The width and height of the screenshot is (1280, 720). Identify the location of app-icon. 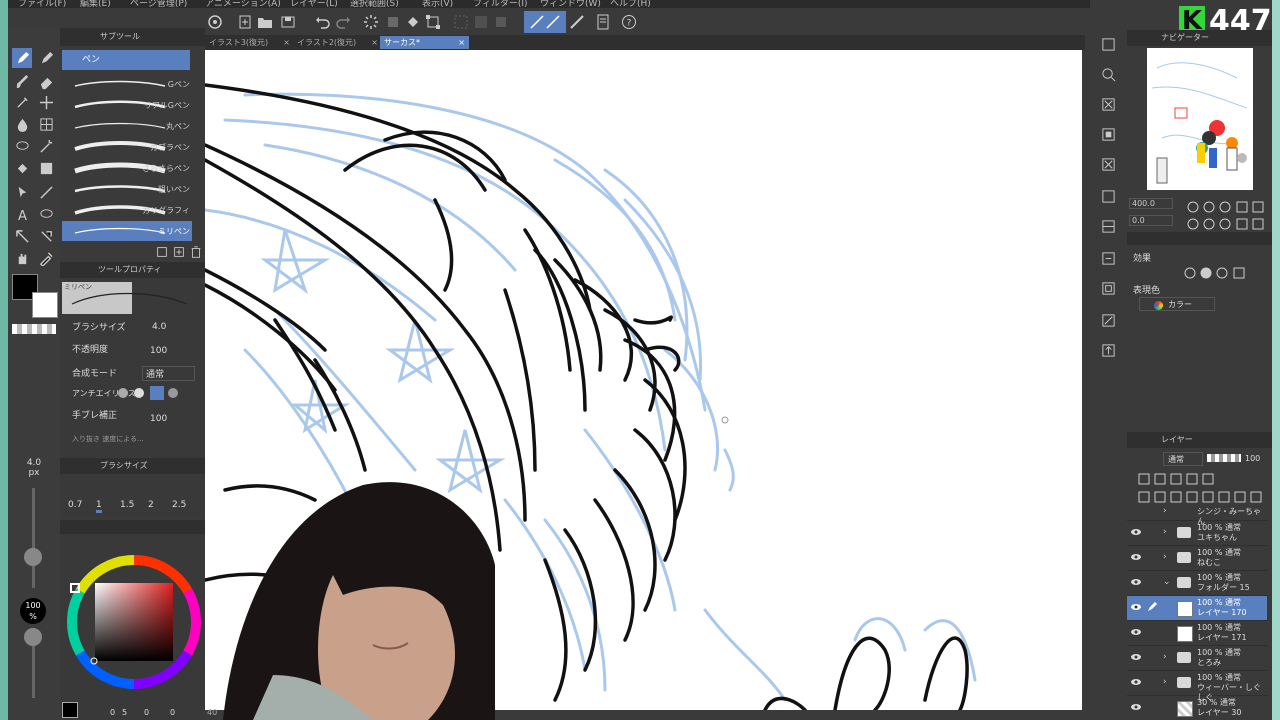
(215, 22).